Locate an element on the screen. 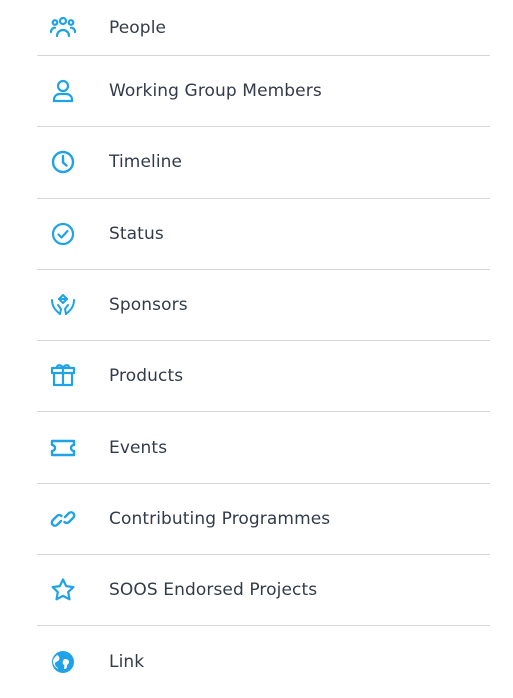 Image resolution: width=513 pixels, height=698 pixels. menu-item-contributing-programmes: Contributing Programmes is located at coordinates (263, 520).